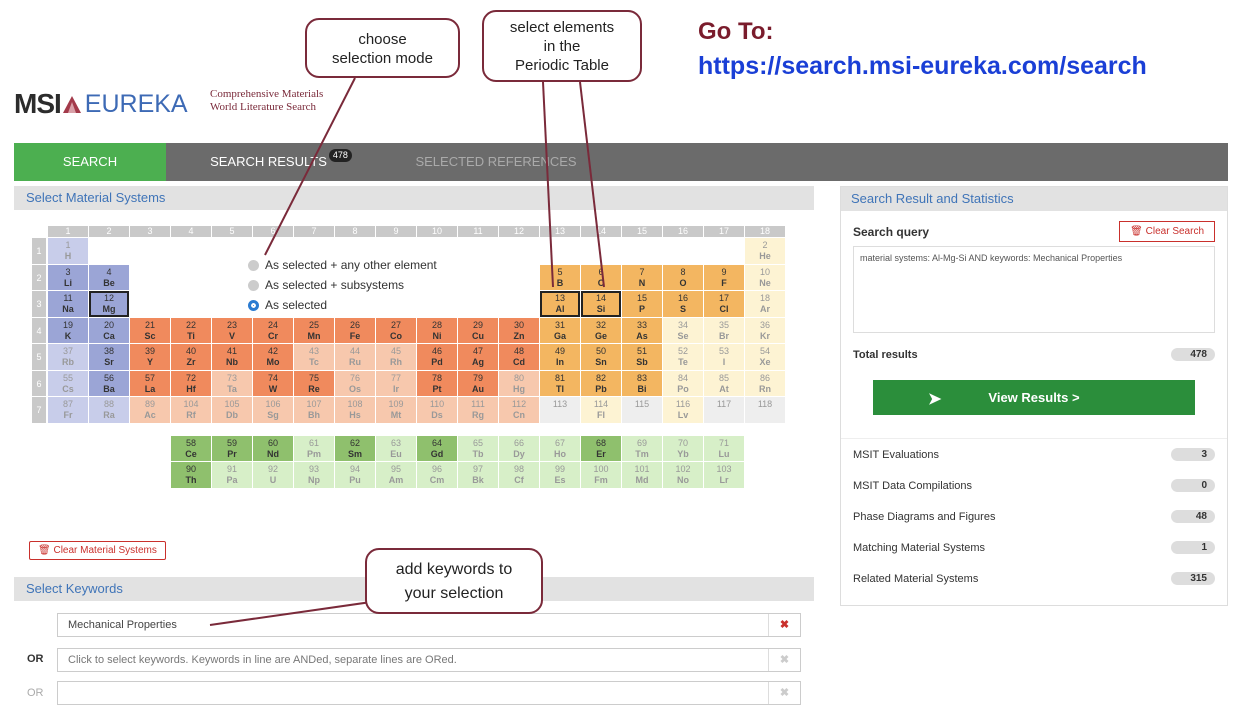 This screenshot has width=1237, height=707. Describe the element at coordinates (68, 277) in the screenshot. I see `element-Li: 3 Li` at that location.